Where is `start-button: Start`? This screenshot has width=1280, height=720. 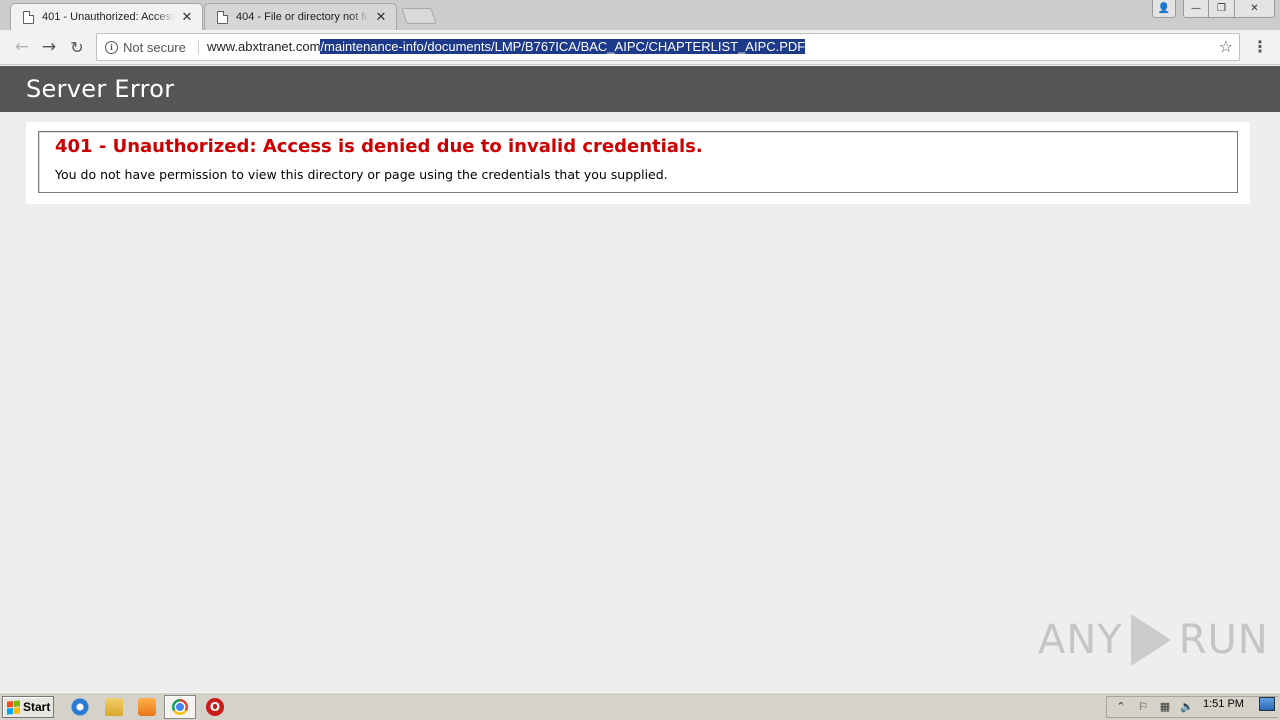
start-button: Start is located at coordinates (28, 707).